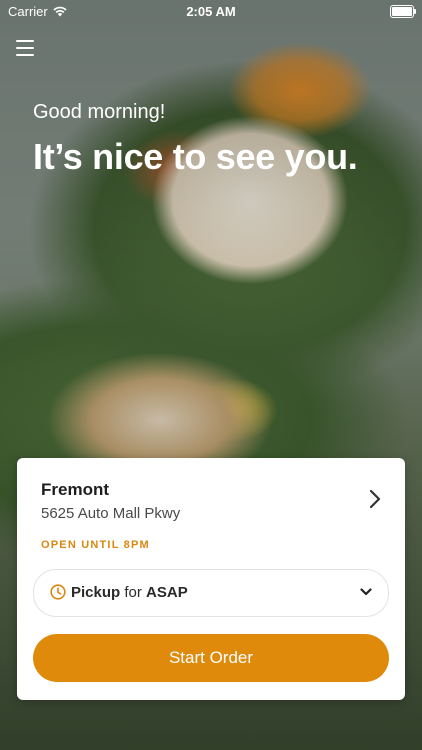  I want to click on chevron-down-icon, so click(366, 592).